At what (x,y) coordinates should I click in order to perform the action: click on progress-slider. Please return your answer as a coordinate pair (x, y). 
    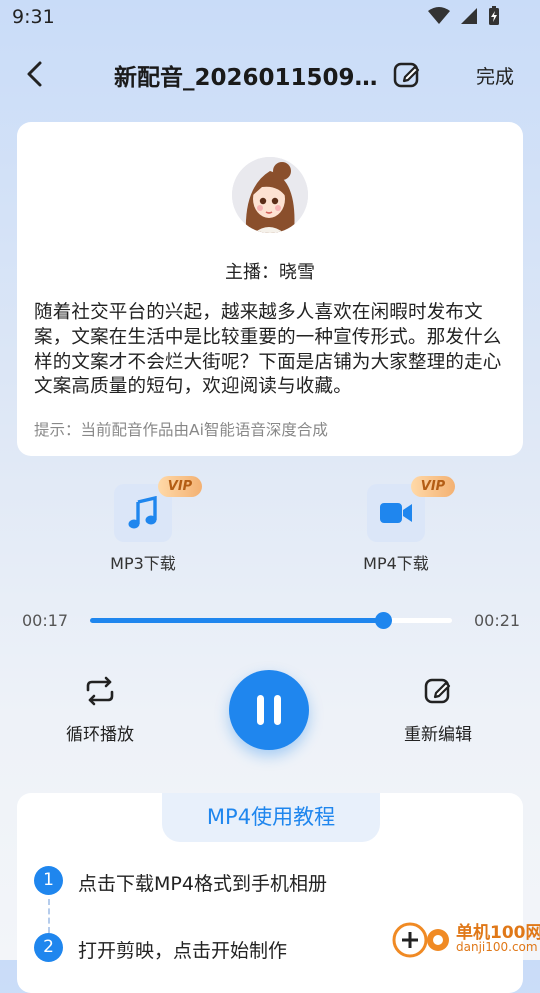
    Looking at the image, I should click on (271, 620).